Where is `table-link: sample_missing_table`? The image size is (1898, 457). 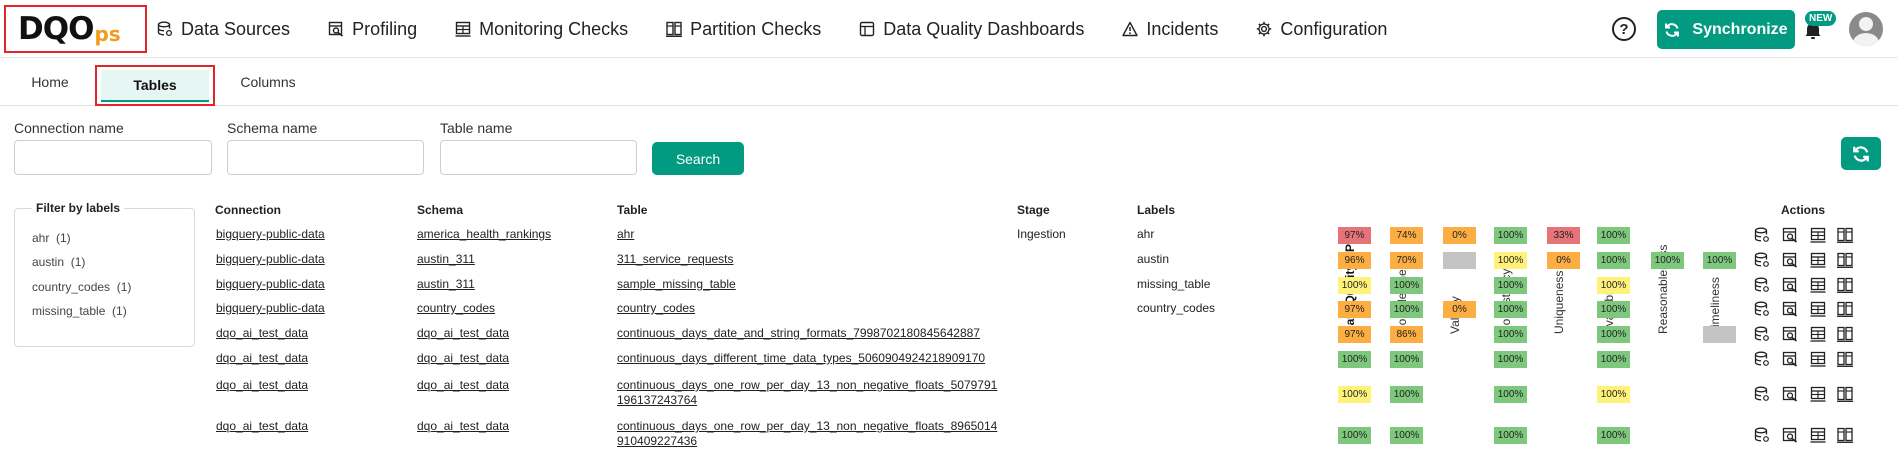 table-link: sample_missing_table is located at coordinates (676, 284).